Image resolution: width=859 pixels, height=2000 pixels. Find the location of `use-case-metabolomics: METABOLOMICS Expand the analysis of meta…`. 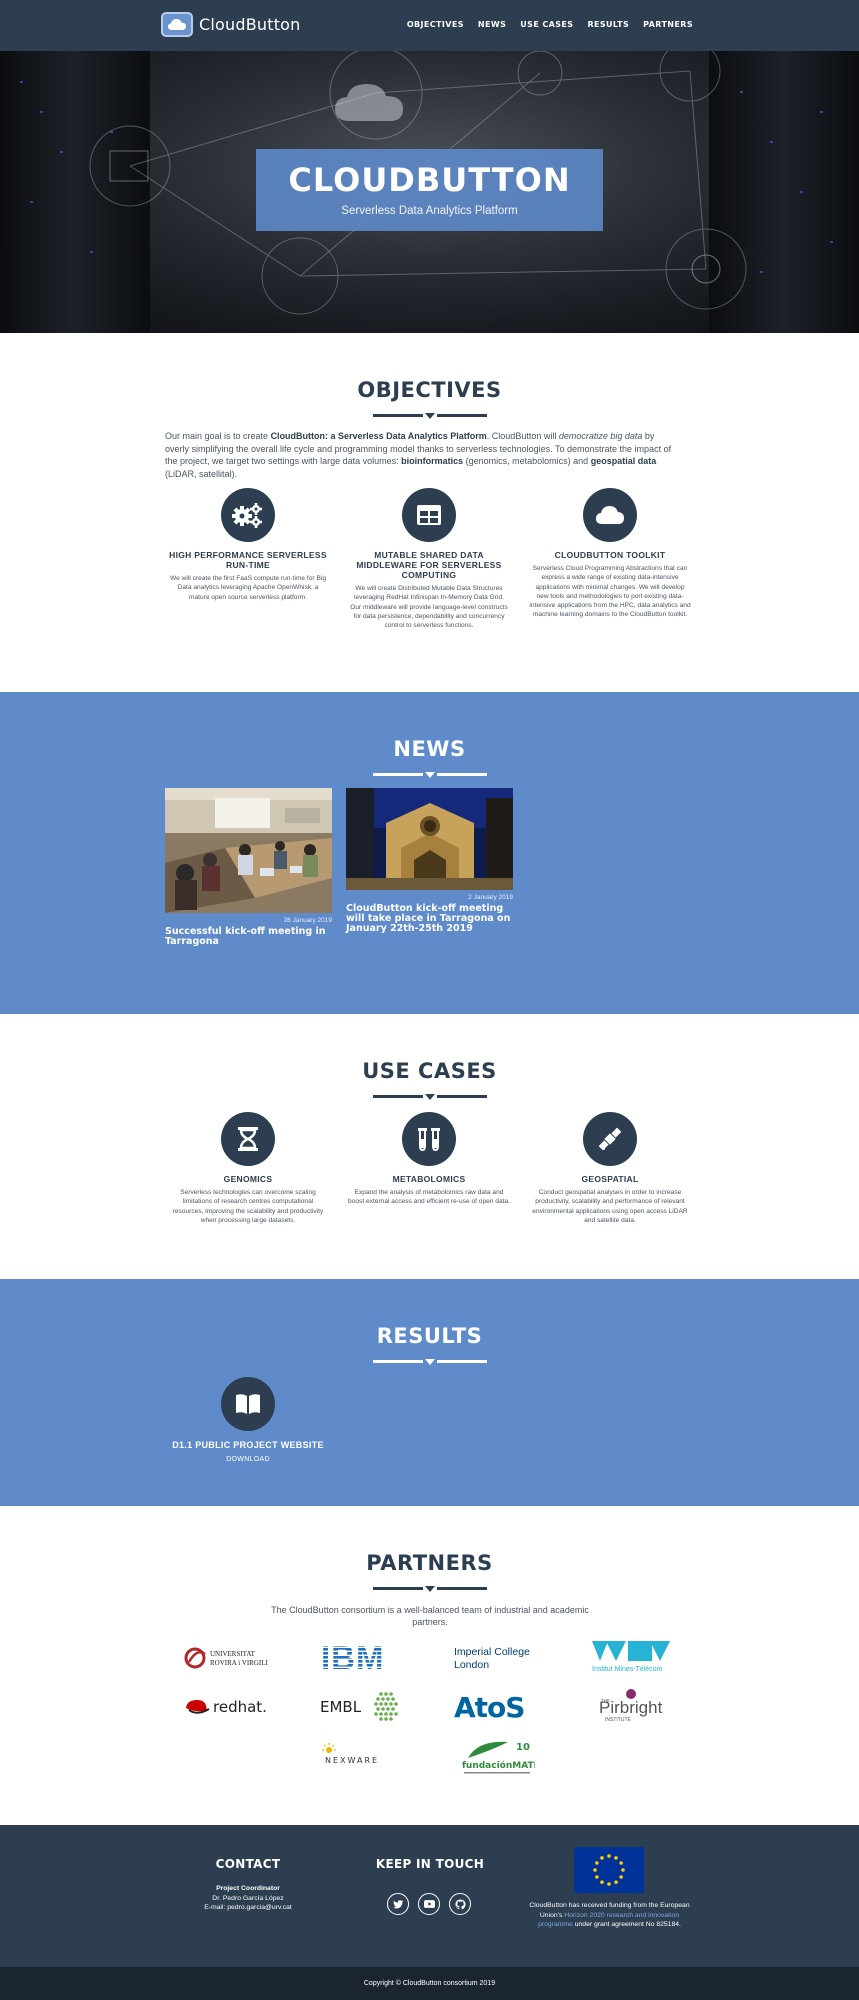

use-case-metabolomics: METABOLOMICS Expand the analysis of meta… is located at coordinates (429, 1159).